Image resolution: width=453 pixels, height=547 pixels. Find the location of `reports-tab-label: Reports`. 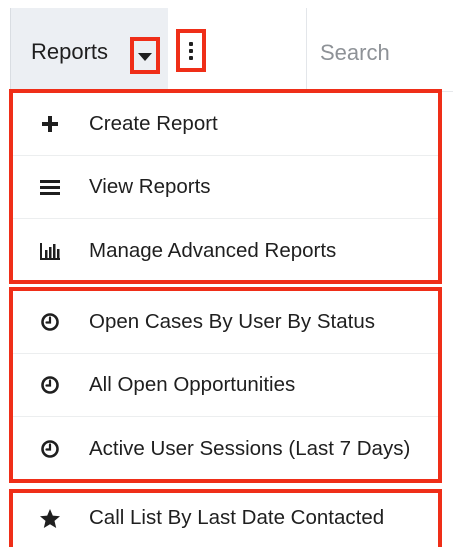

reports-tab-label: Reports is located at coordinates (69, 52).